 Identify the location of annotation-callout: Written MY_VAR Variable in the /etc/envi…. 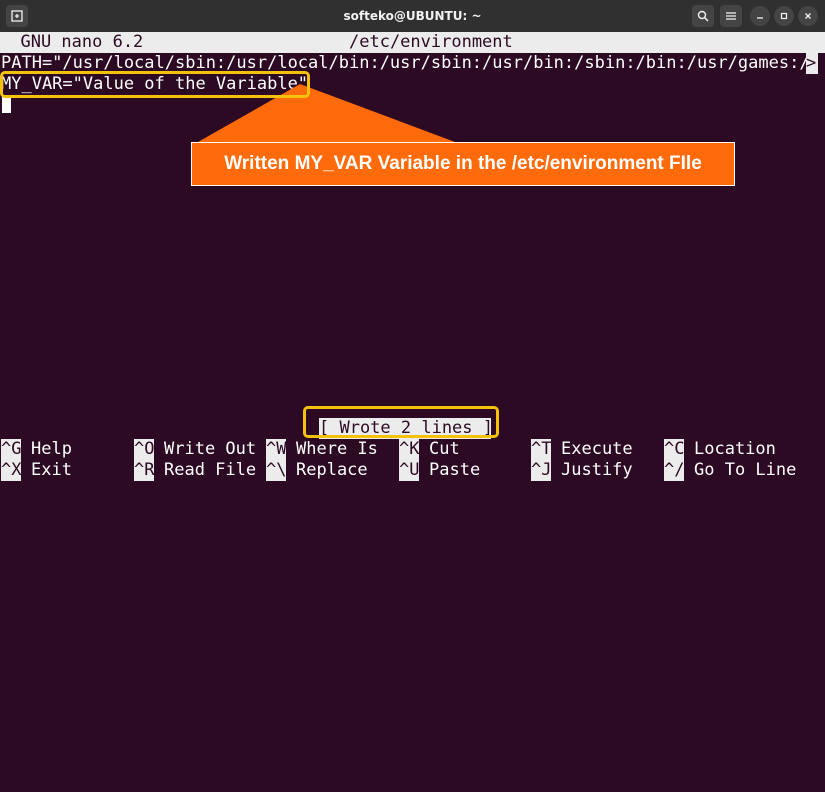
(463, 164).